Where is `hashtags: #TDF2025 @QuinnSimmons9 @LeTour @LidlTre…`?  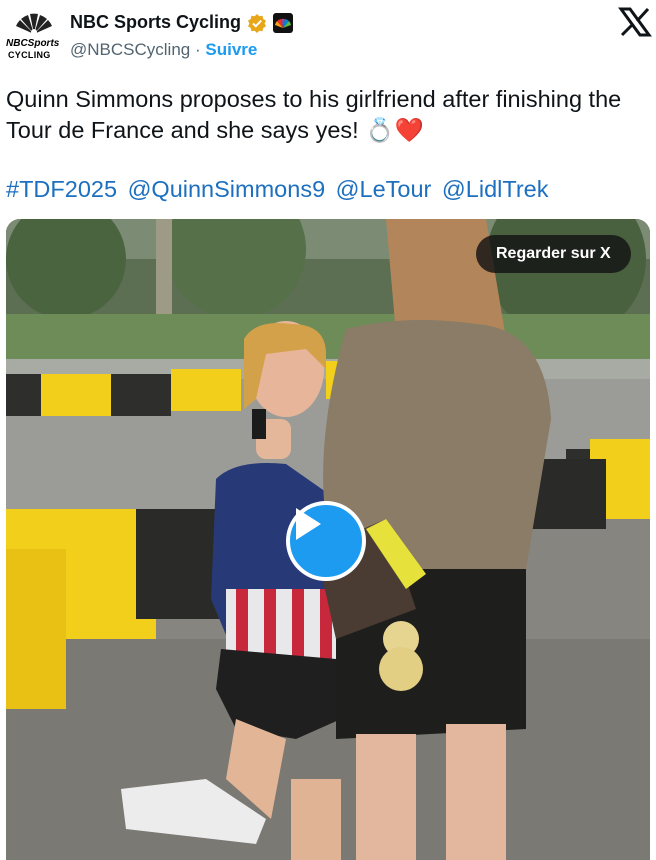
hashtags: #TDF2025 @QuinnSimmons9 @LeTour @LidlTre… is located at coordinates (326, 189).